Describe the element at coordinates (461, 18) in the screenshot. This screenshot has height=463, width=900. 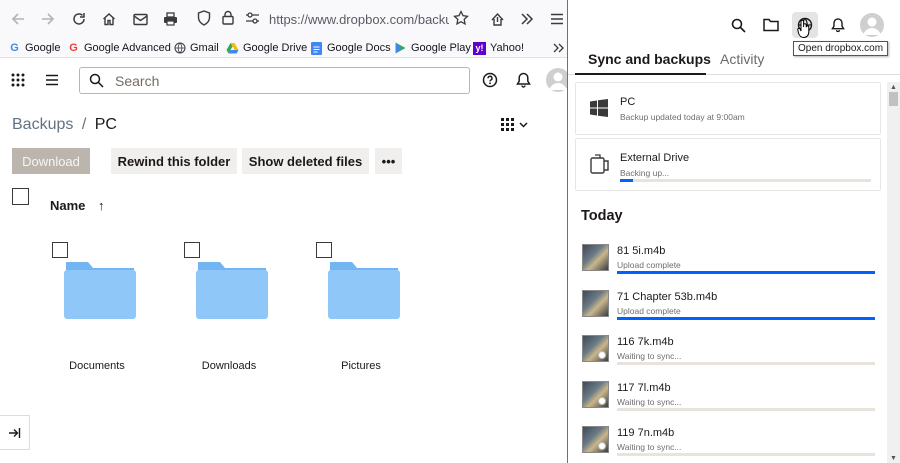
I see `bookmark-star-icon` at that location.